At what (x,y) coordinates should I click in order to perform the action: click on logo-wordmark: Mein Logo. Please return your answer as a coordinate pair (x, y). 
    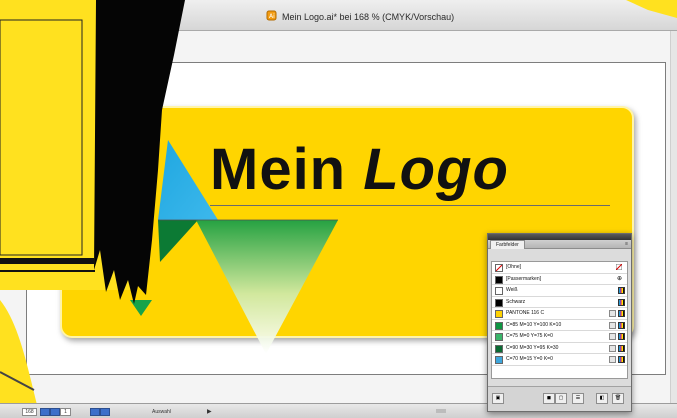
    Looking at the image, I should click on (359, 169).